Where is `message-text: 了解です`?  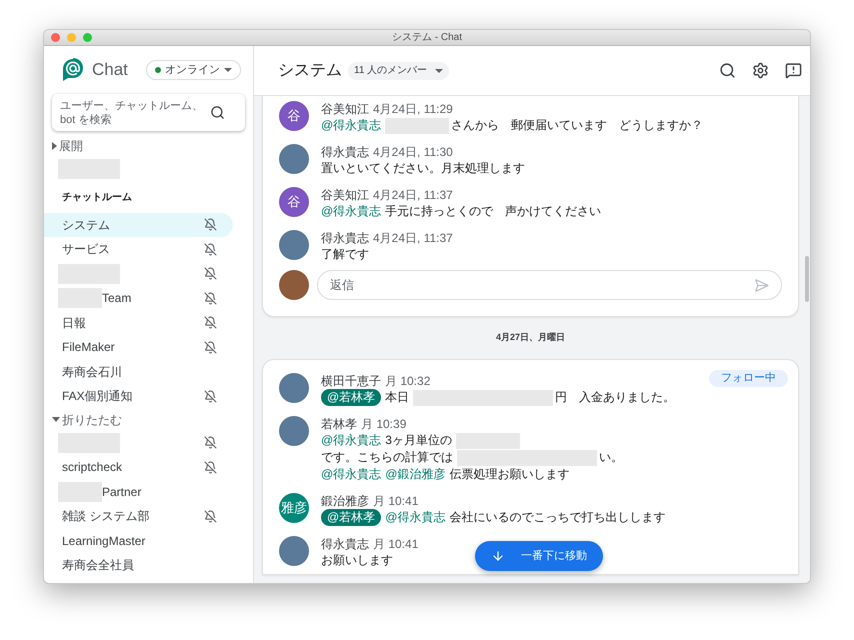 message-text: 了解です is located at coordinates (345, 254).